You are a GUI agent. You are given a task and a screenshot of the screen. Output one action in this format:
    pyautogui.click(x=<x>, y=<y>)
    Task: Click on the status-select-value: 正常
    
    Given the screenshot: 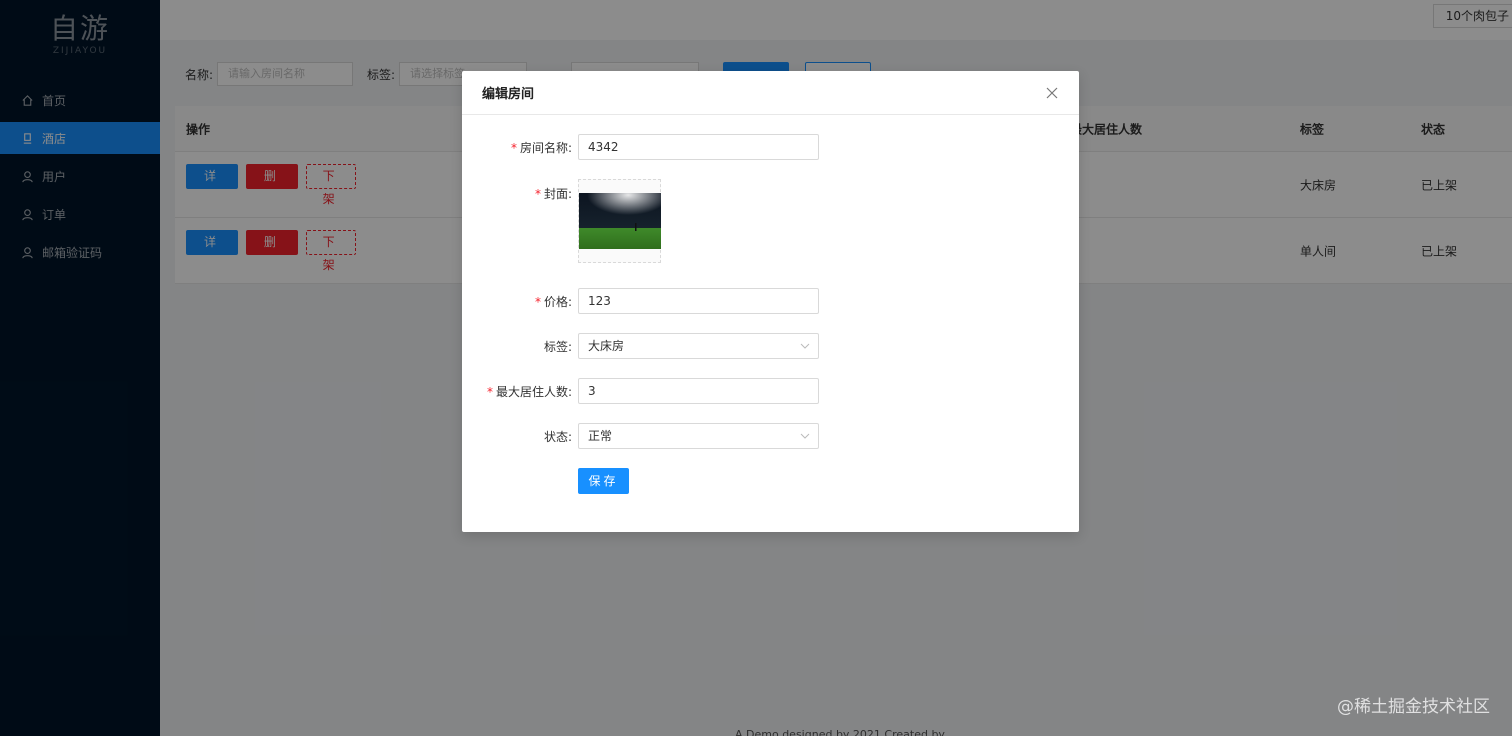 What is the action you would take?
    pyautogui.click(x=600, y=436)
    